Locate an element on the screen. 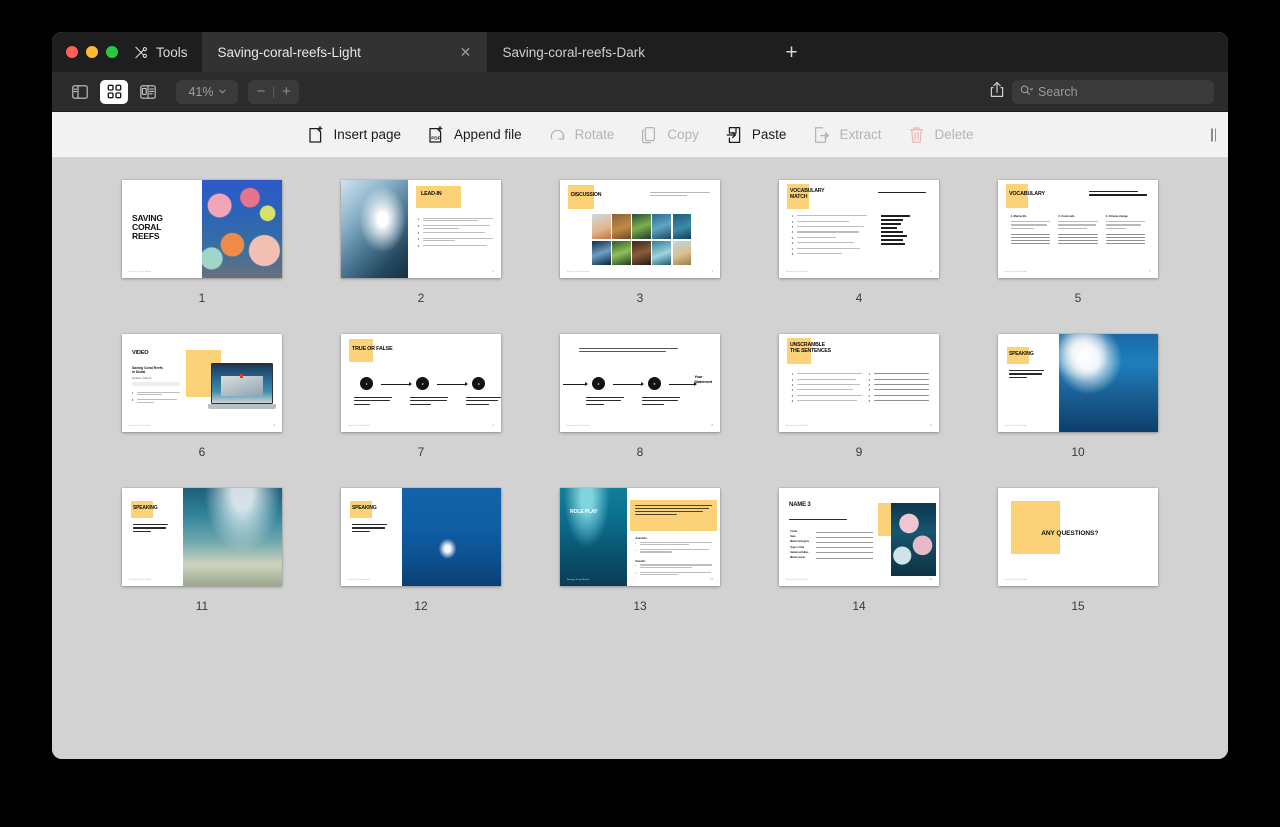 The height and width of the screenshot is (827, 1280). two-page-layout-icon is located at coordinates (148, 91).